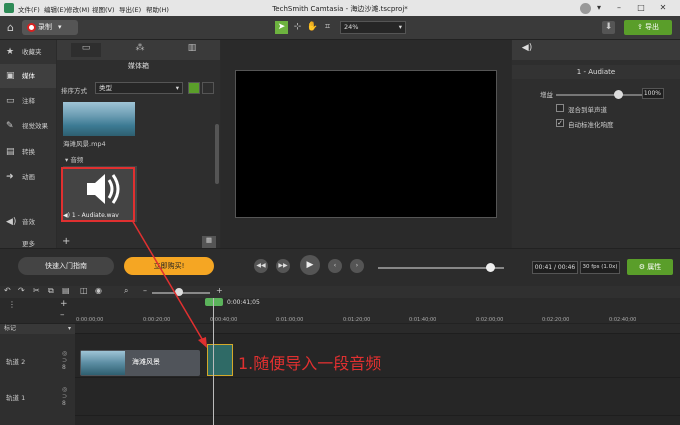 Image resolution: width=680 pixels, height=425 pixels. I want to click on annotation-text: 1.随便导入一段音频, so click(310, 363).